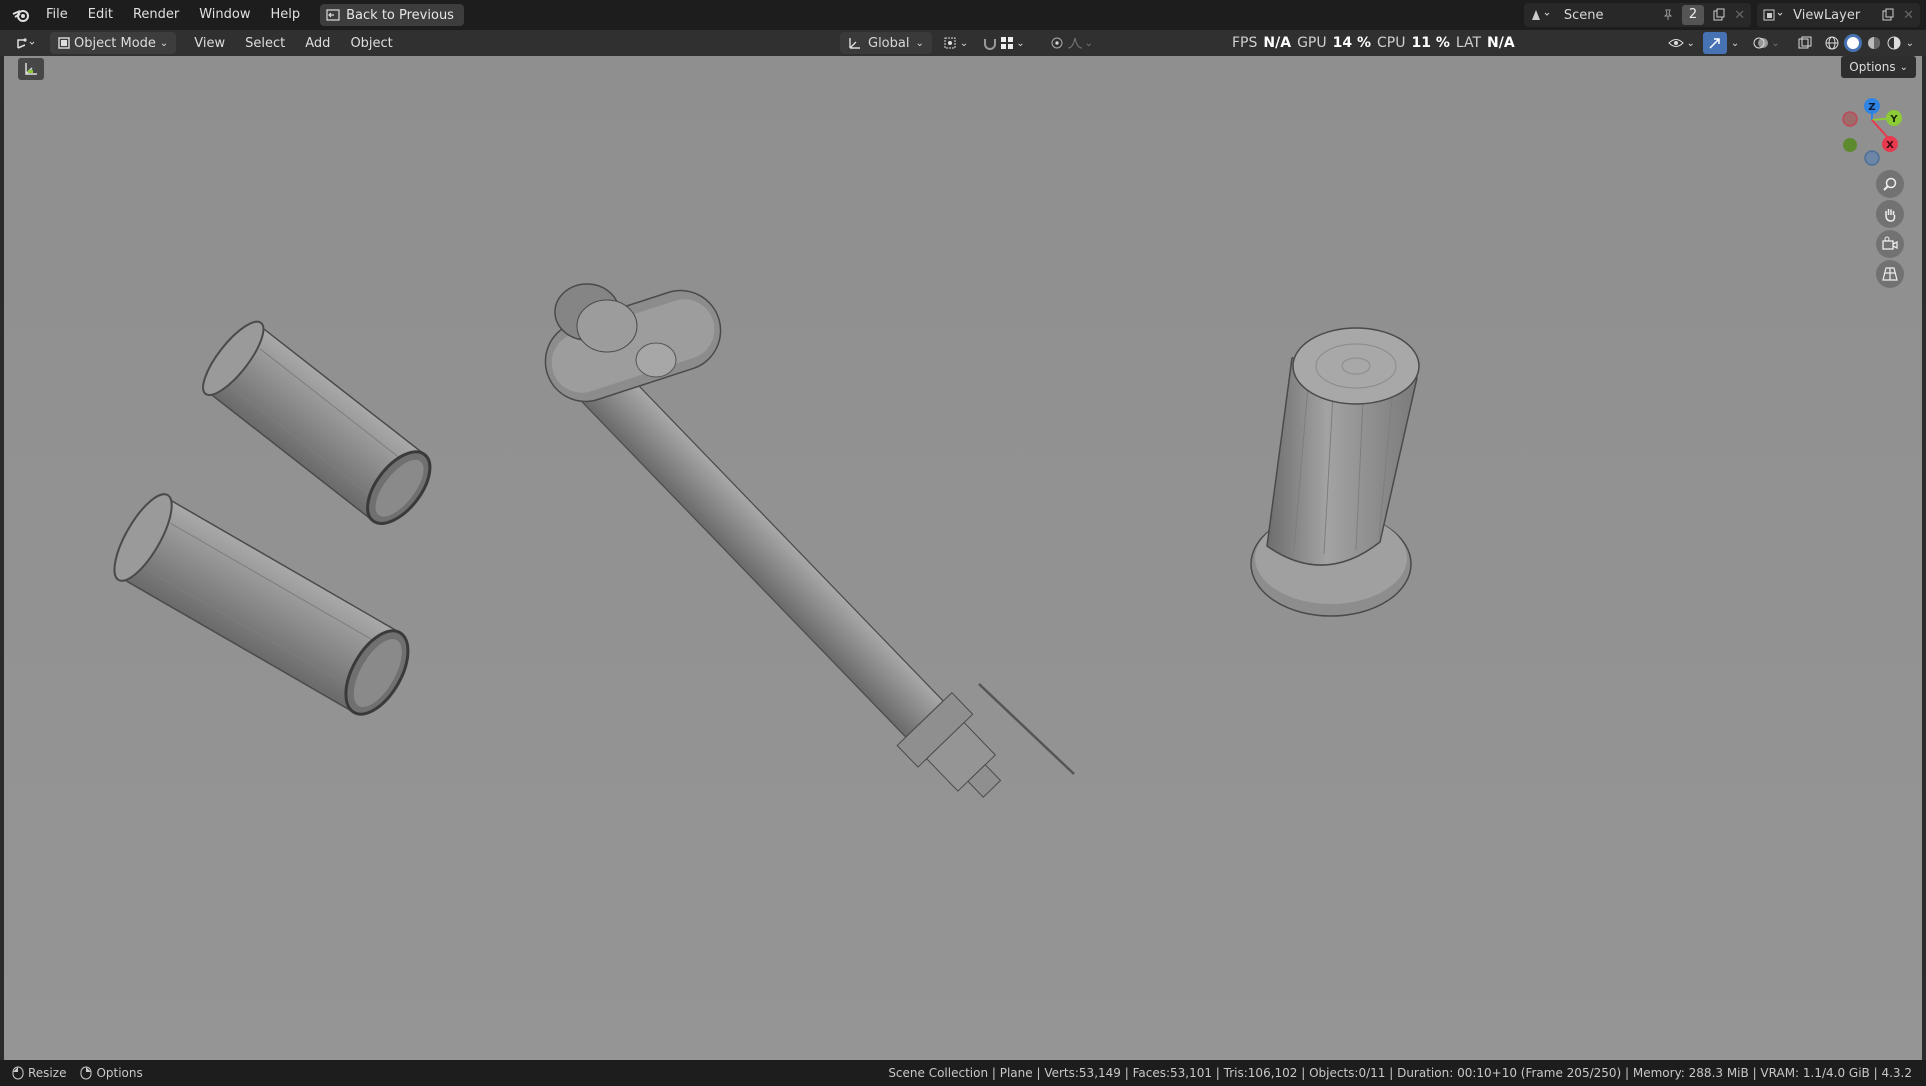  I want to click on cpu-value: 11 %, so click(1430, 43).